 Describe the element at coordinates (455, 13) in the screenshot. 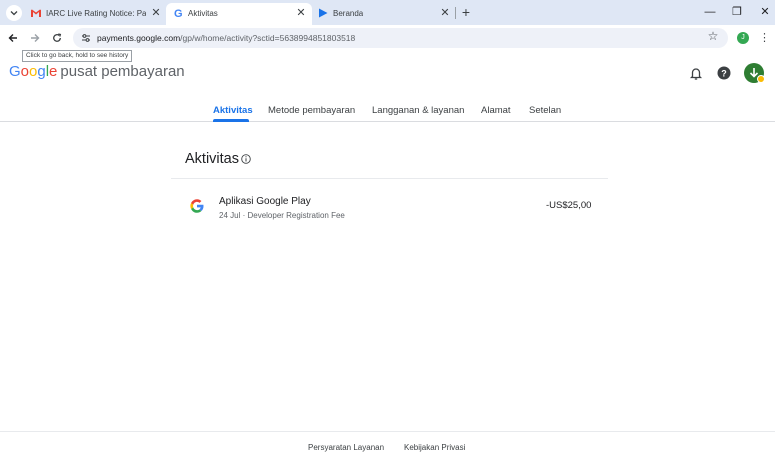

I see `tab-separator` at that location.